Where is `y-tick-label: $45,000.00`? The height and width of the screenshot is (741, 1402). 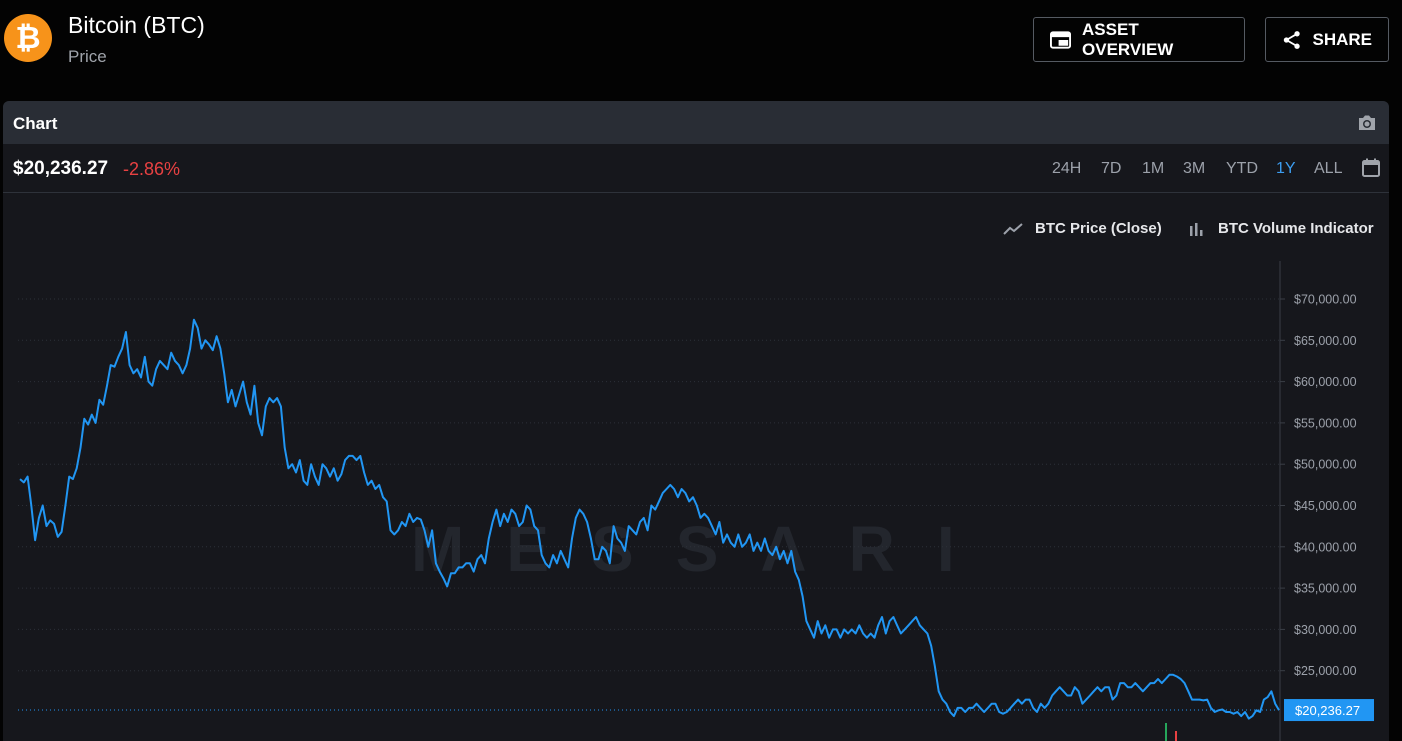
y-tick-label: $45,000.00 is located at coordinates (1325, 506).